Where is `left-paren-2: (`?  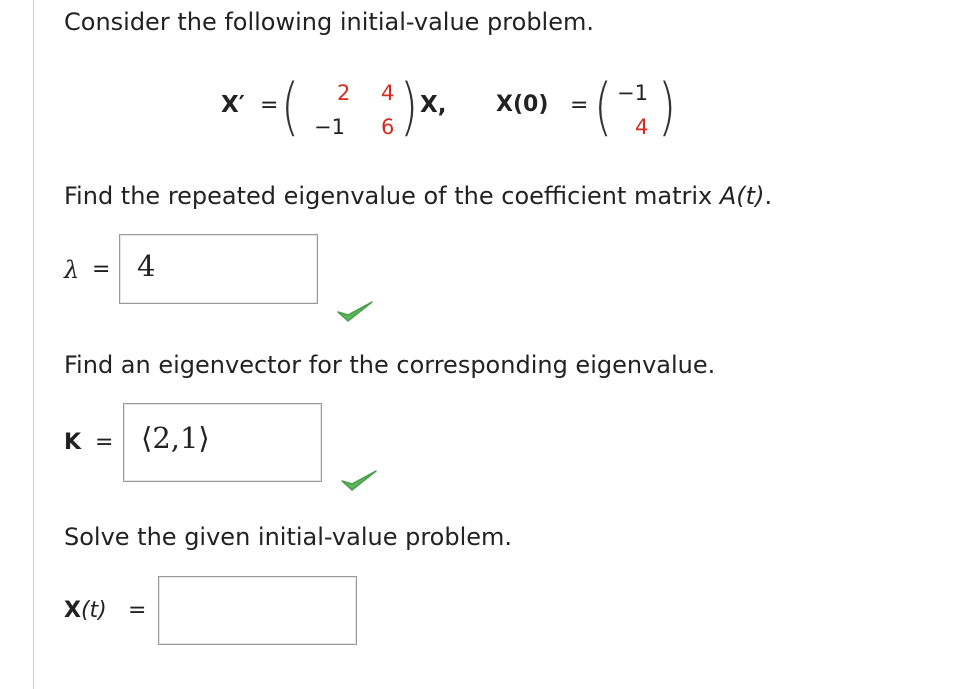
left-paren-2: ( is located at coordinates (603, 106).